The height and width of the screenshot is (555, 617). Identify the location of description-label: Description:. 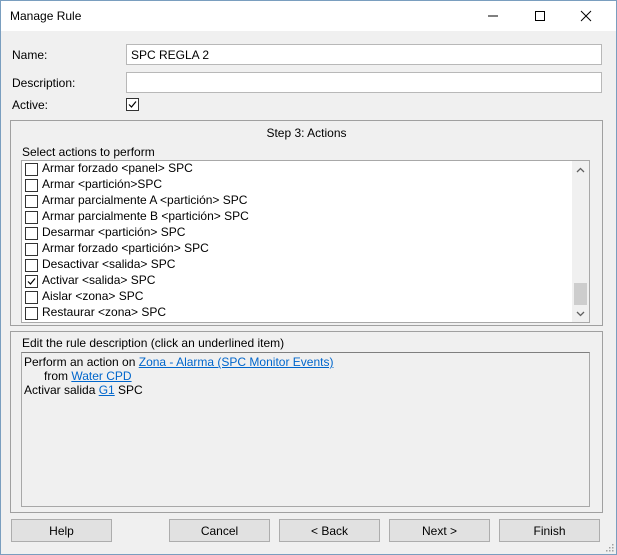
(44, 83).